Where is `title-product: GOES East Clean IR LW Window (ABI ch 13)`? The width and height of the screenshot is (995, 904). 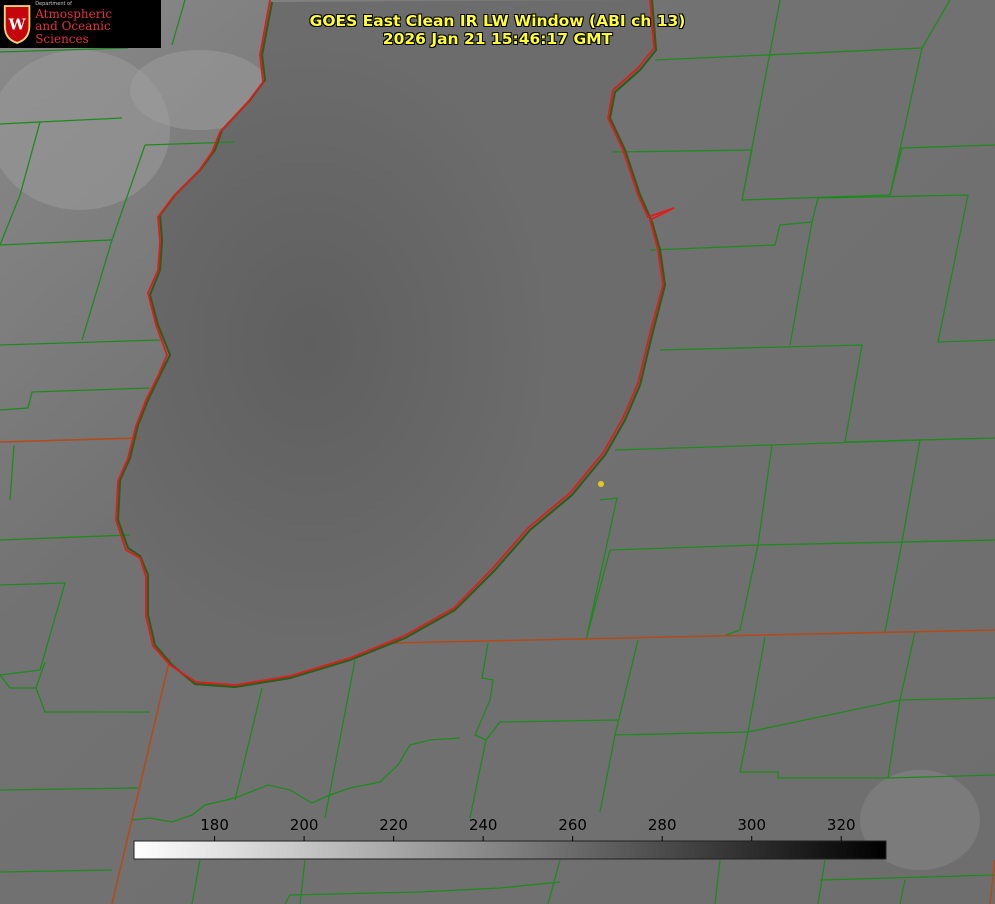 title-product: GOES East Clean IR LW Window (ABI ch 13) is located at coordinates (497, 21).